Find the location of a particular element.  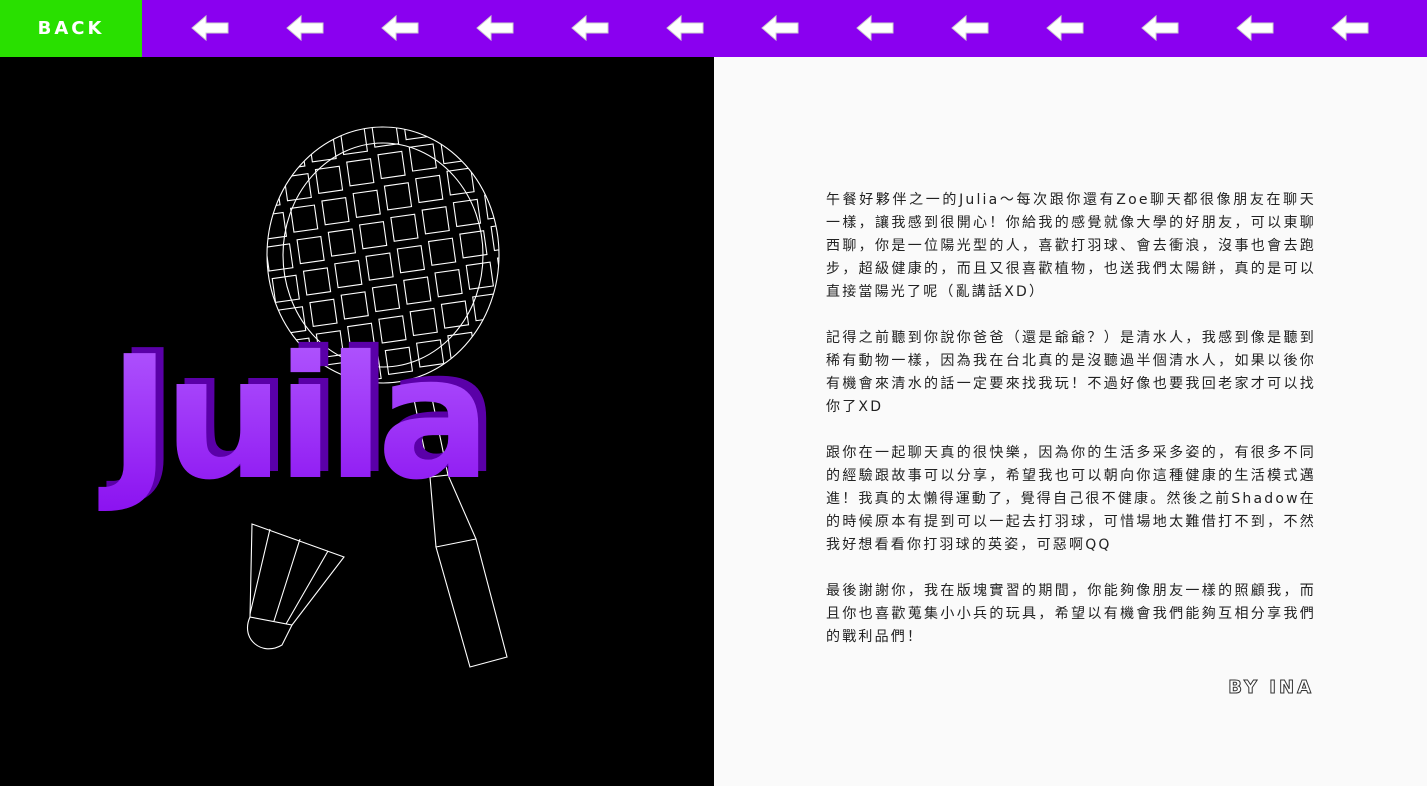

top-navigation-bar: BACK is located at coordinates (713, 28).